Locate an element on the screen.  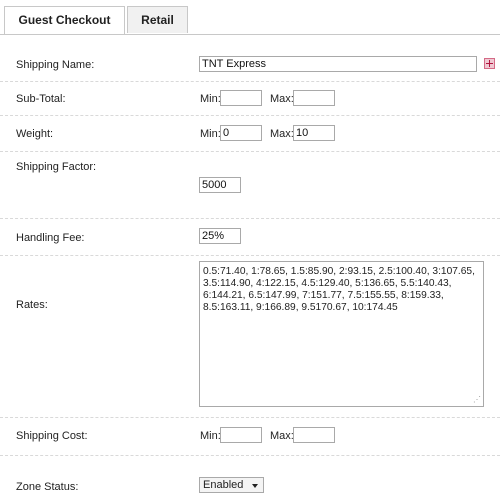
weight-min-label: Min: is located at coordinates (210, 134).